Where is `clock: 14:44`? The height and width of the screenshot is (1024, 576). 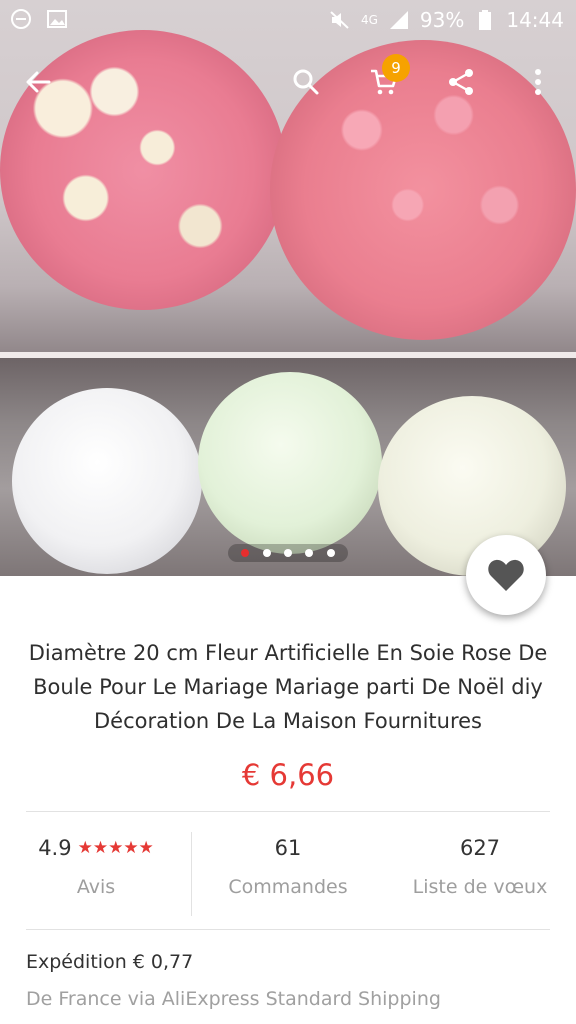
clock: 14:44 is located at coordinates (535, 20).